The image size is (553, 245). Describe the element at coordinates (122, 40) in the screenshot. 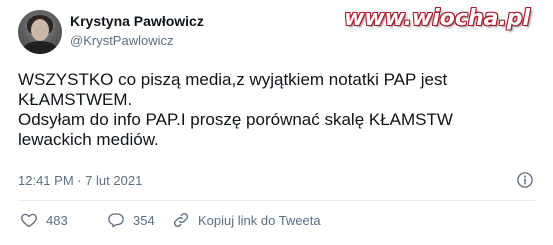

I see `author-handle: @KrystPawlowicz` at that location.